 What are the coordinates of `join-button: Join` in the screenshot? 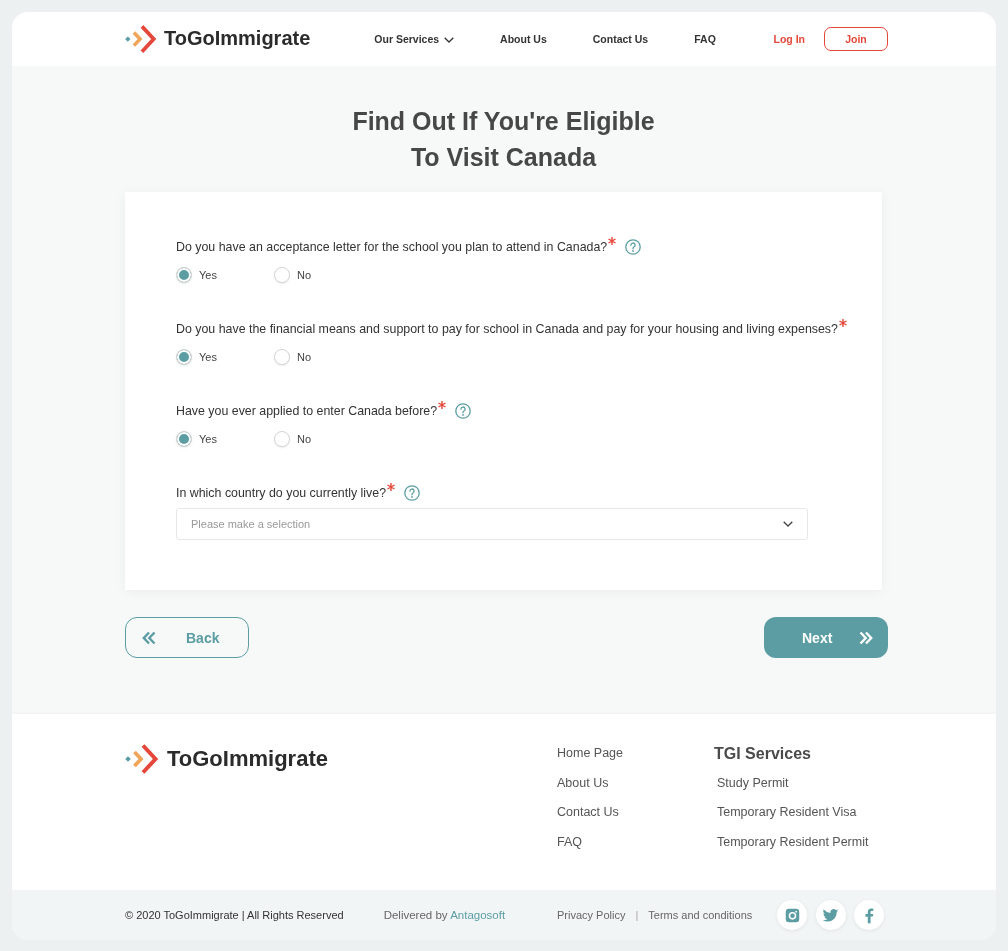 It's located at (856, 39).